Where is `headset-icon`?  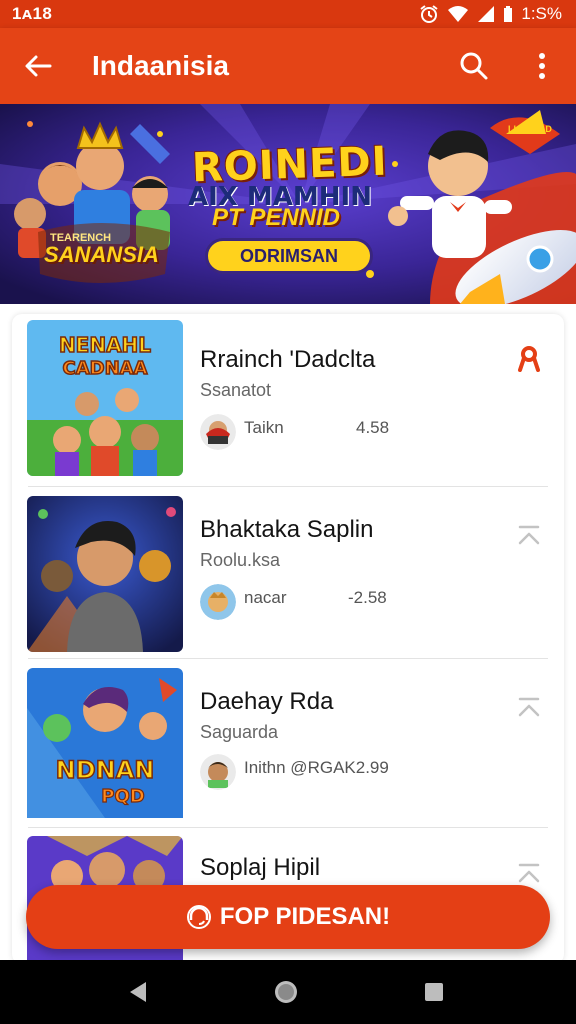 headset-icon is located at coordinates (198, 917).